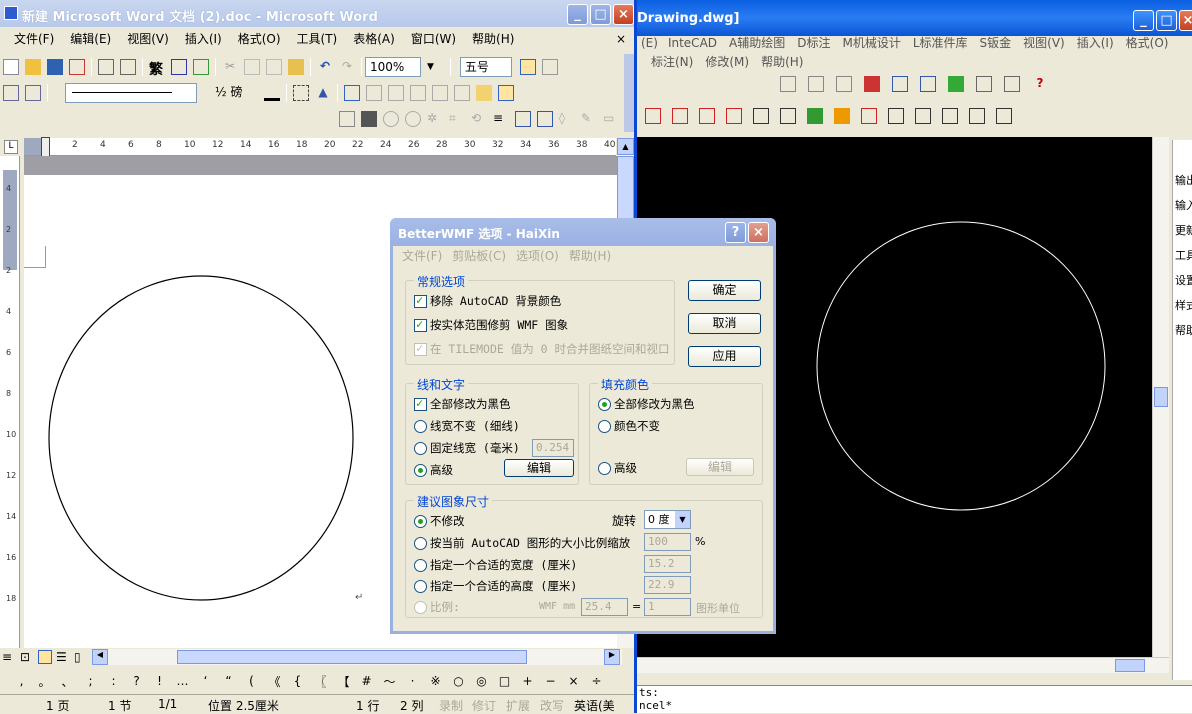 The width and height of the screenshot is (1192, 714). I want to click on hscroll-thumb, so click(352, 657).